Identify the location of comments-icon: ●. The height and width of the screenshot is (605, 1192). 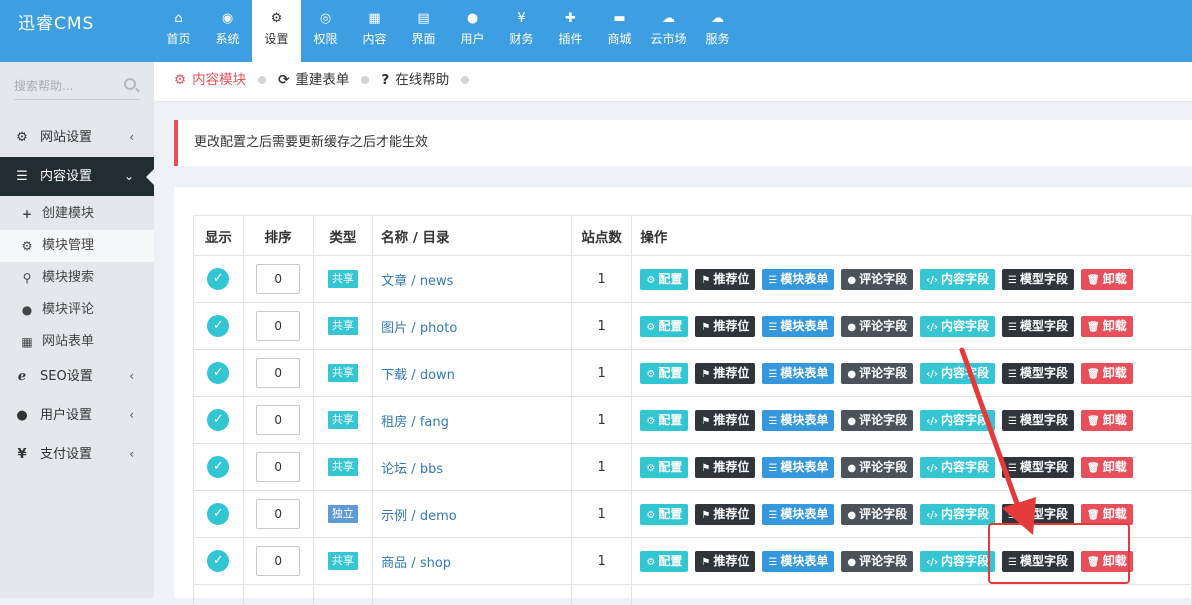
(27, 310).